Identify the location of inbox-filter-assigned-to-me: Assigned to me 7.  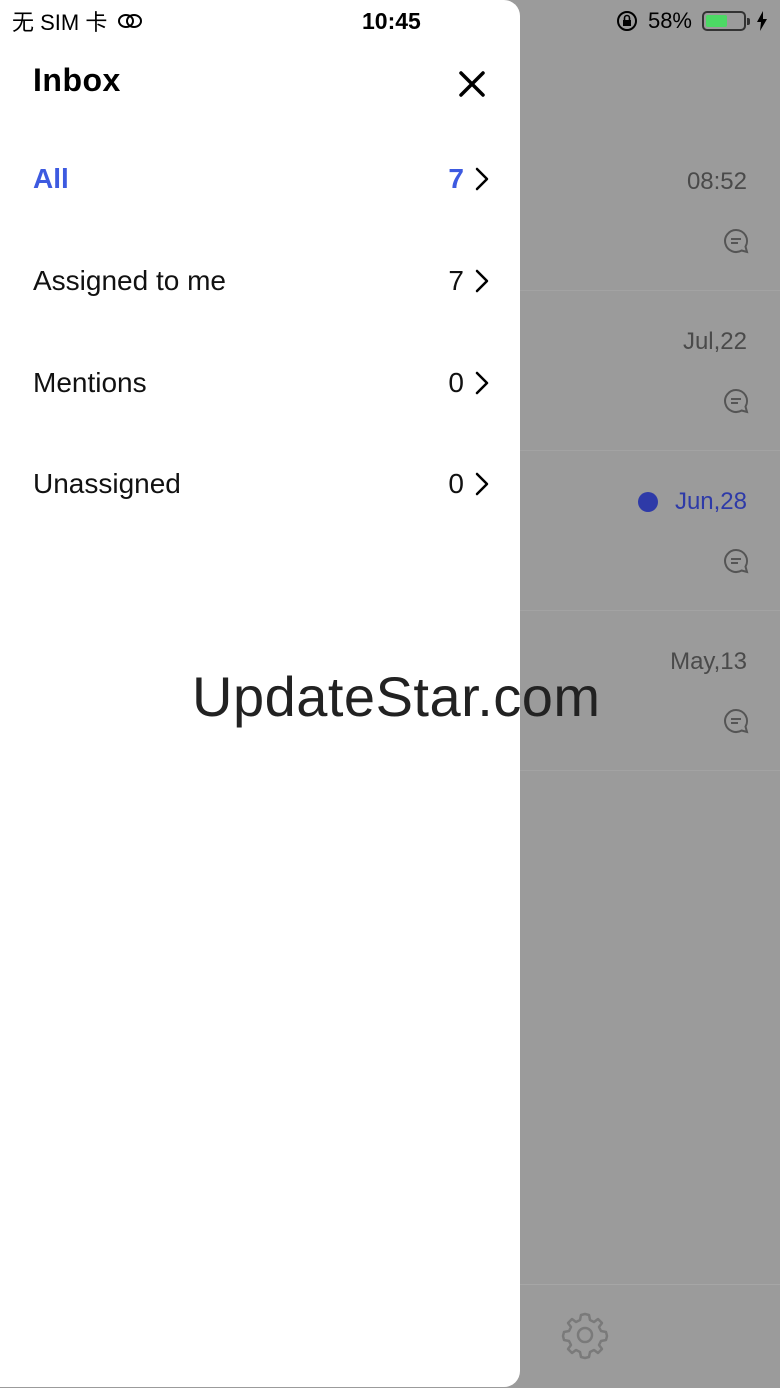
(260, 281).